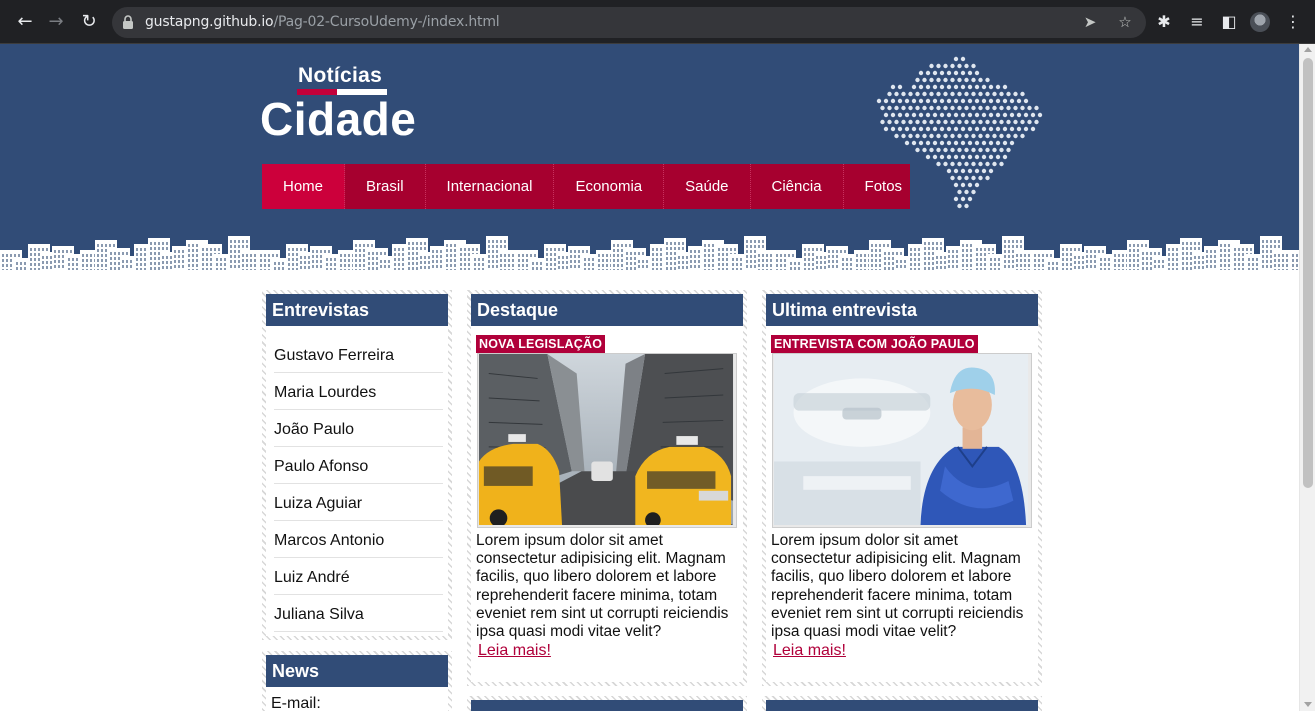 Image resolution: width=1315 pixels, height=711 pixels. Describe the element at coordinates (56, 22) in the screenshot. I see `forward-icon: →` at that location.